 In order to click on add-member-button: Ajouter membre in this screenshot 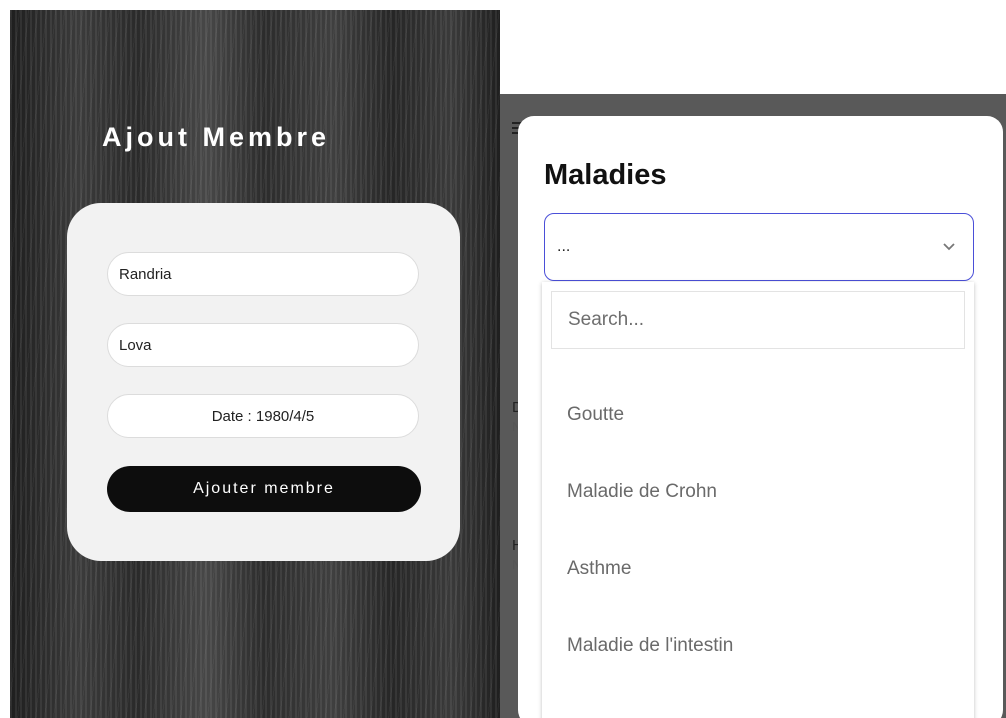, I will do `click(264, 489)`.